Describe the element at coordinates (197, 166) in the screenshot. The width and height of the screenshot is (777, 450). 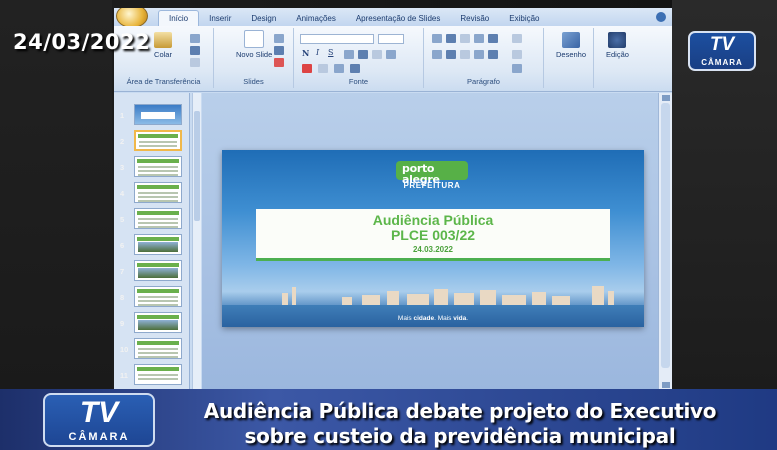
I see `slides-pane-scroll-thumb` at that location.